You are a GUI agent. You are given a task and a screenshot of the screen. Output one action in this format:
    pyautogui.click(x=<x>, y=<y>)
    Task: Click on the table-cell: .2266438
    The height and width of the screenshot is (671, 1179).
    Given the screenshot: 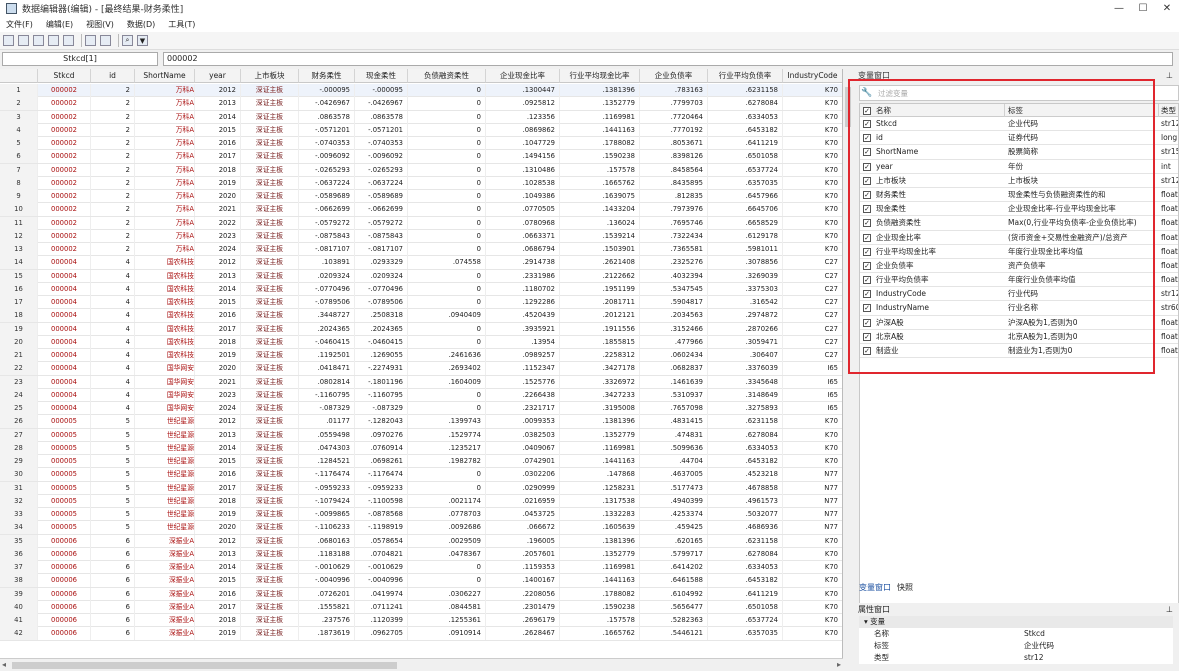 What is the action you would take?
    pyautogui.click(x=523, y=395)
    